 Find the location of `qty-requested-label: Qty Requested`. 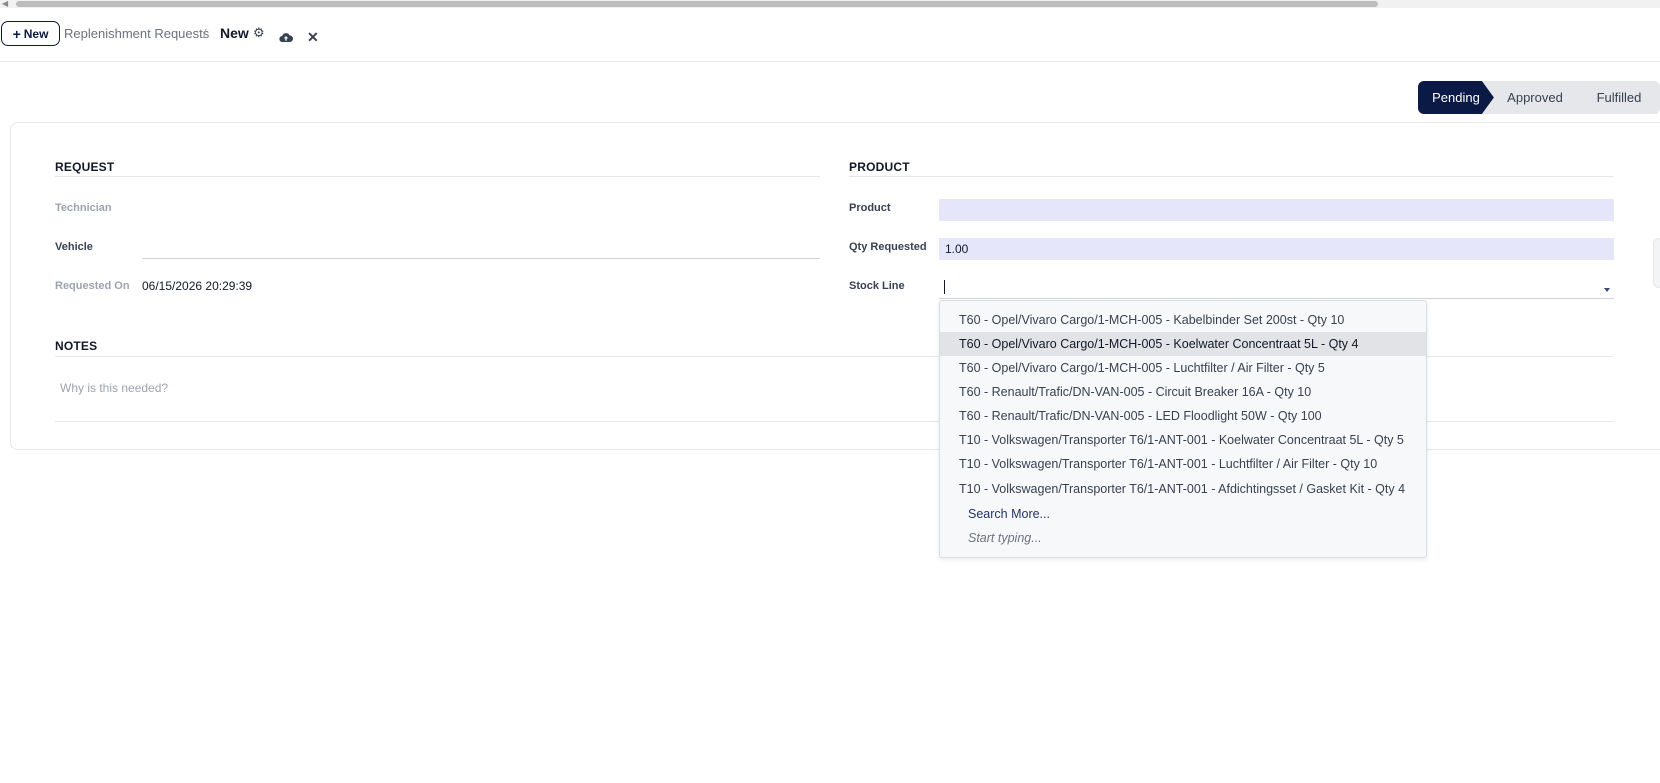

qty-requested-label: Qty Requested is located at coordinates (888, 247).